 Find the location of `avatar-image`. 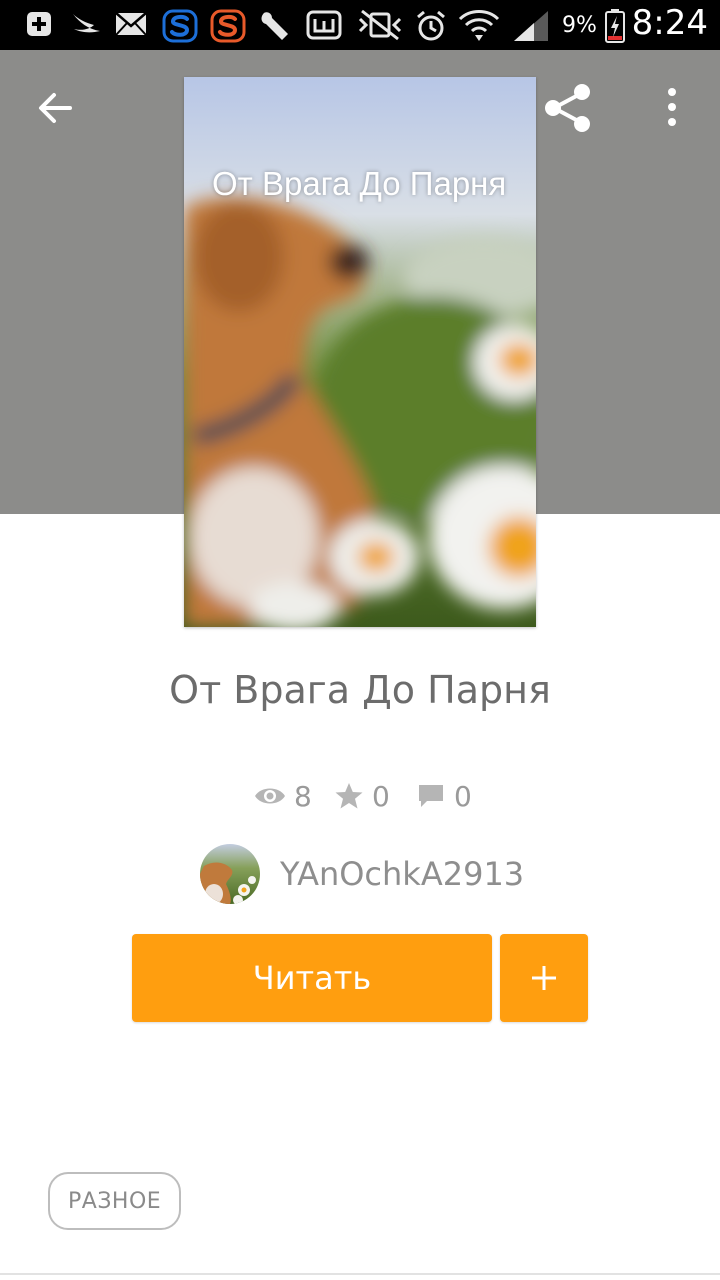

avatar-image is located at coordinates (230, 874).